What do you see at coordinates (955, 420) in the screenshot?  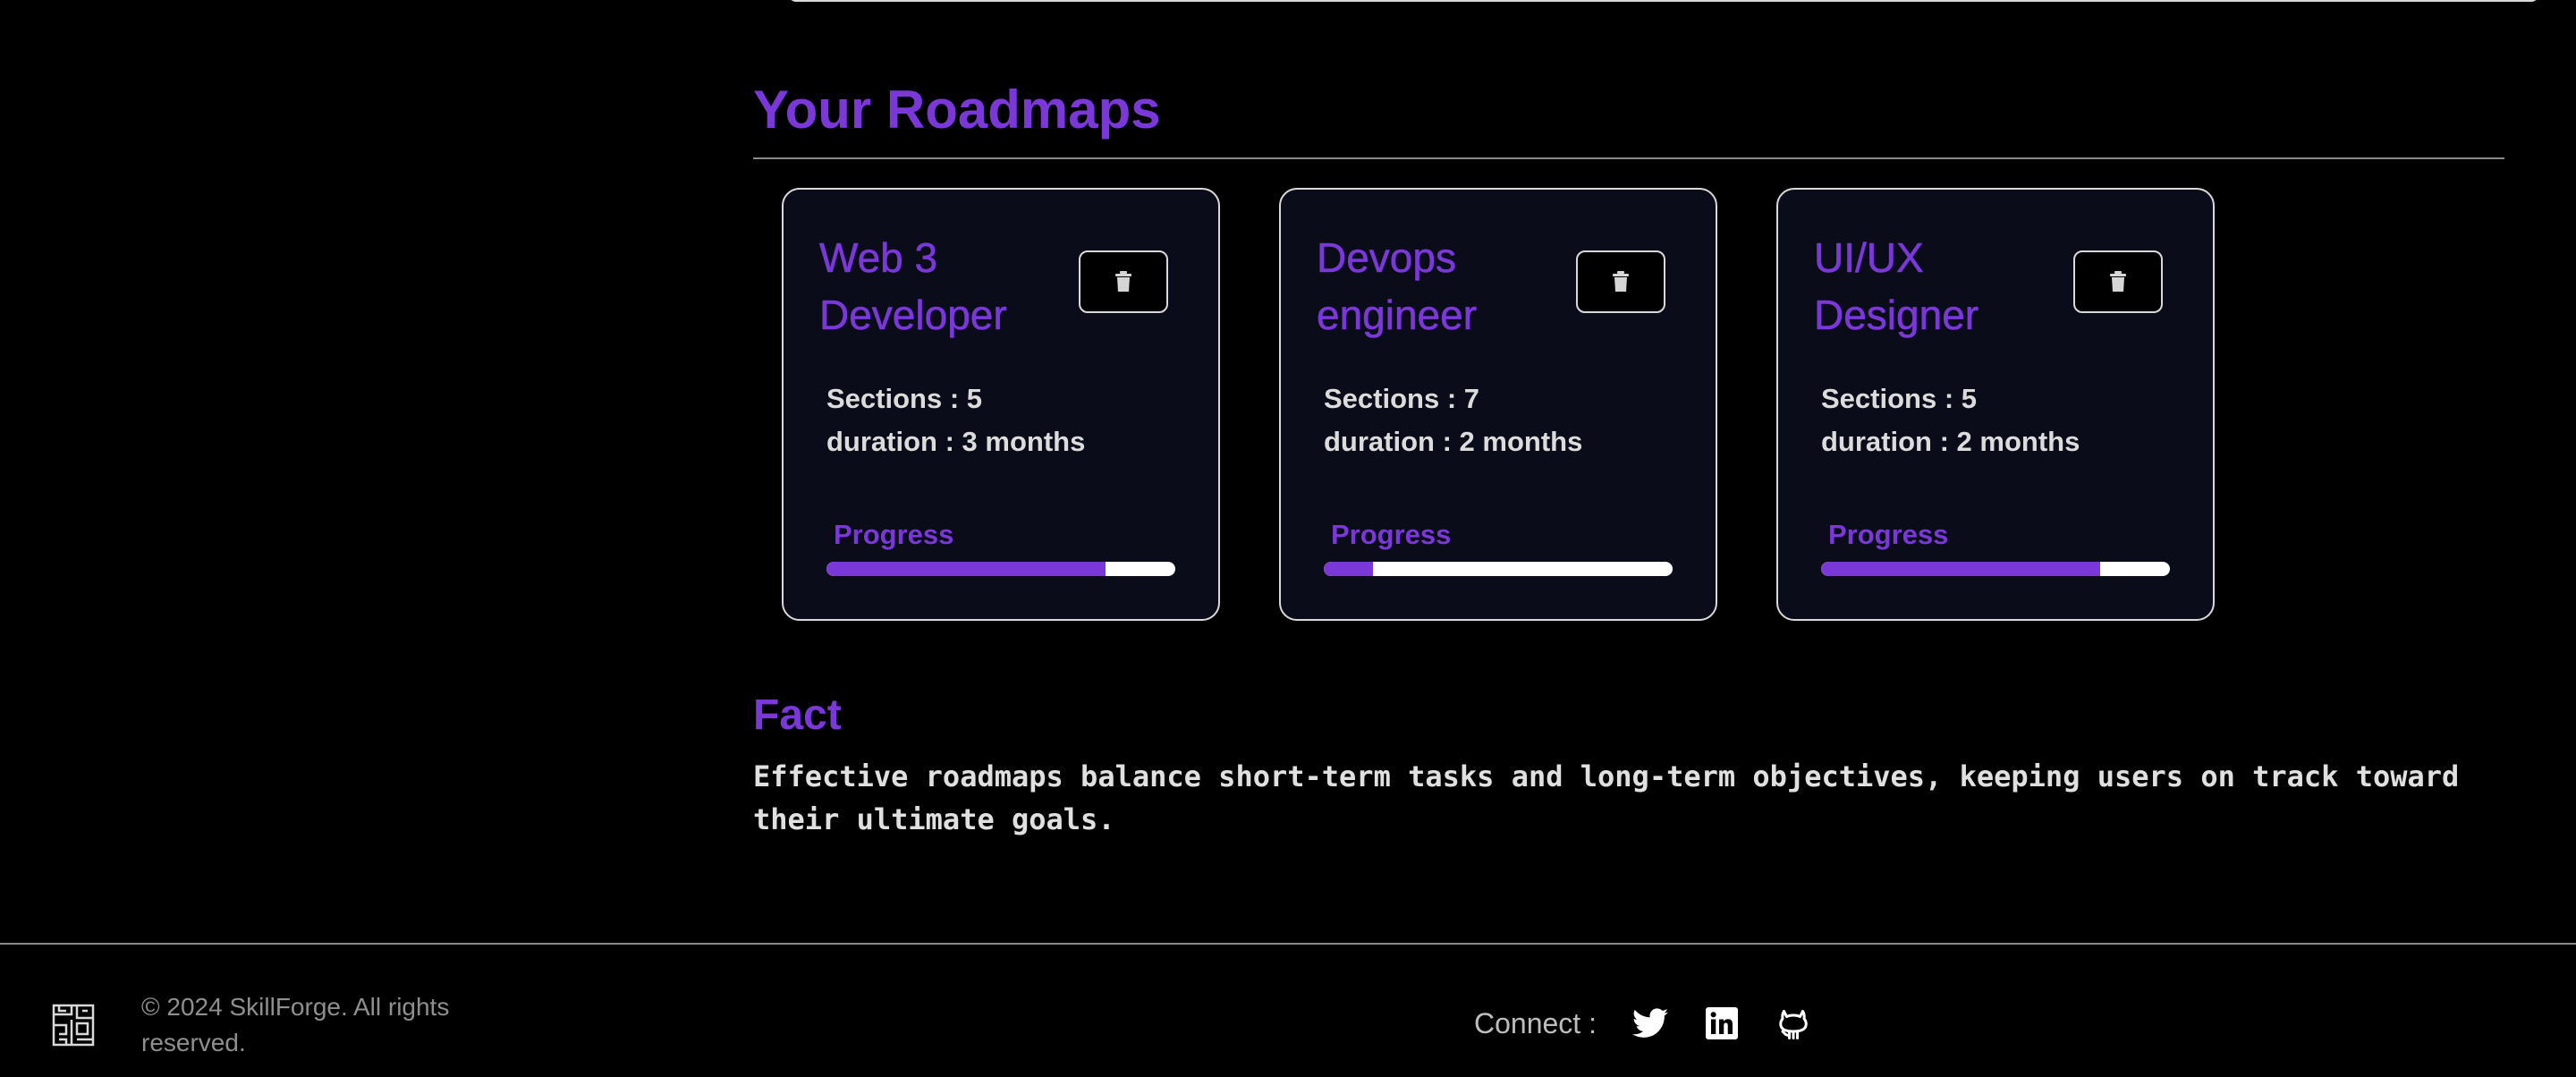 I see `roadmap-meta: Sections : 5 duration : 3 months` at bounding box center [955, 420].